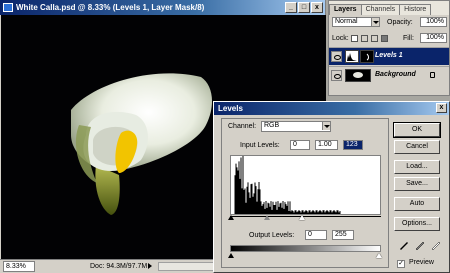 The image size is (450, 273). I want to click on blend-mode-select: Normal, so click(356, 22).